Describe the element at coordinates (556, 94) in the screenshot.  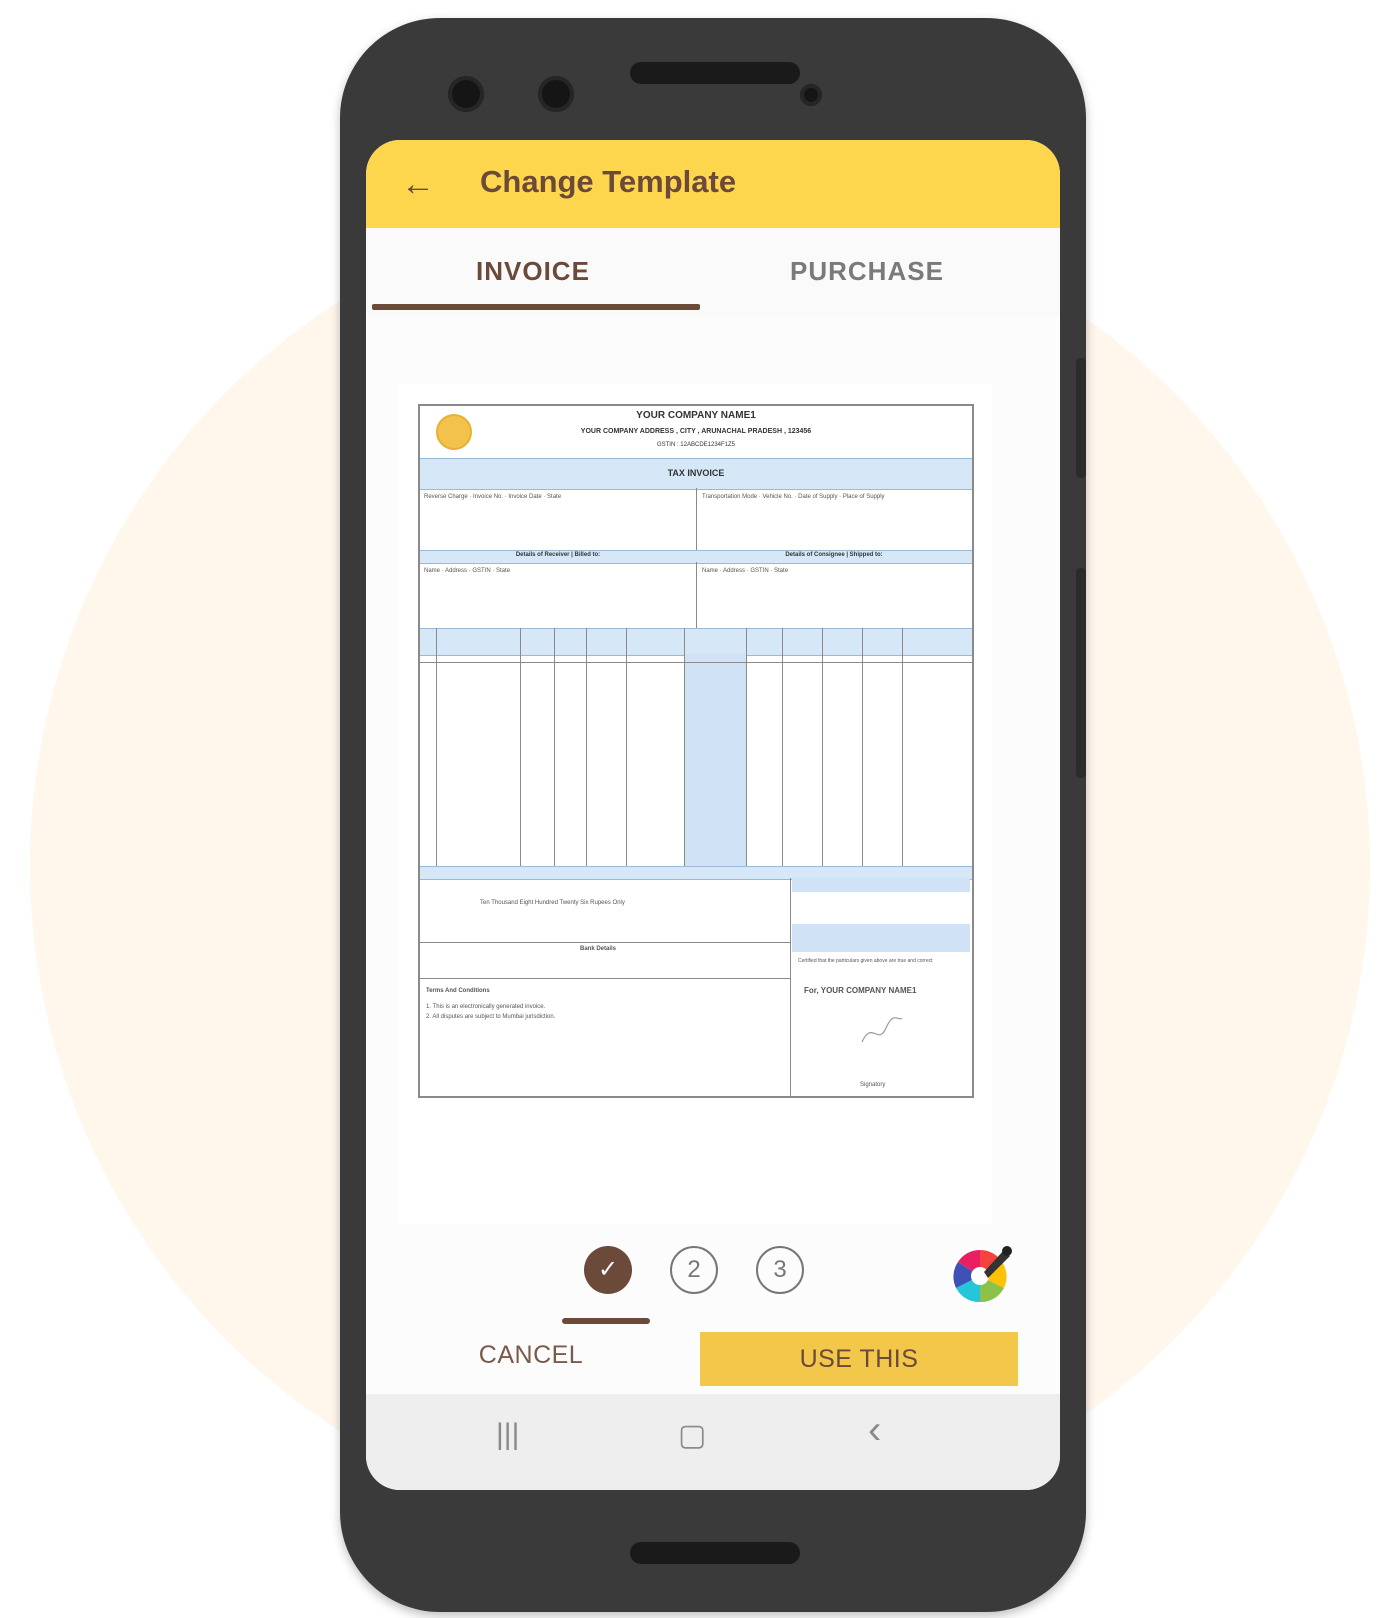
I see `front-sensor` at that location.